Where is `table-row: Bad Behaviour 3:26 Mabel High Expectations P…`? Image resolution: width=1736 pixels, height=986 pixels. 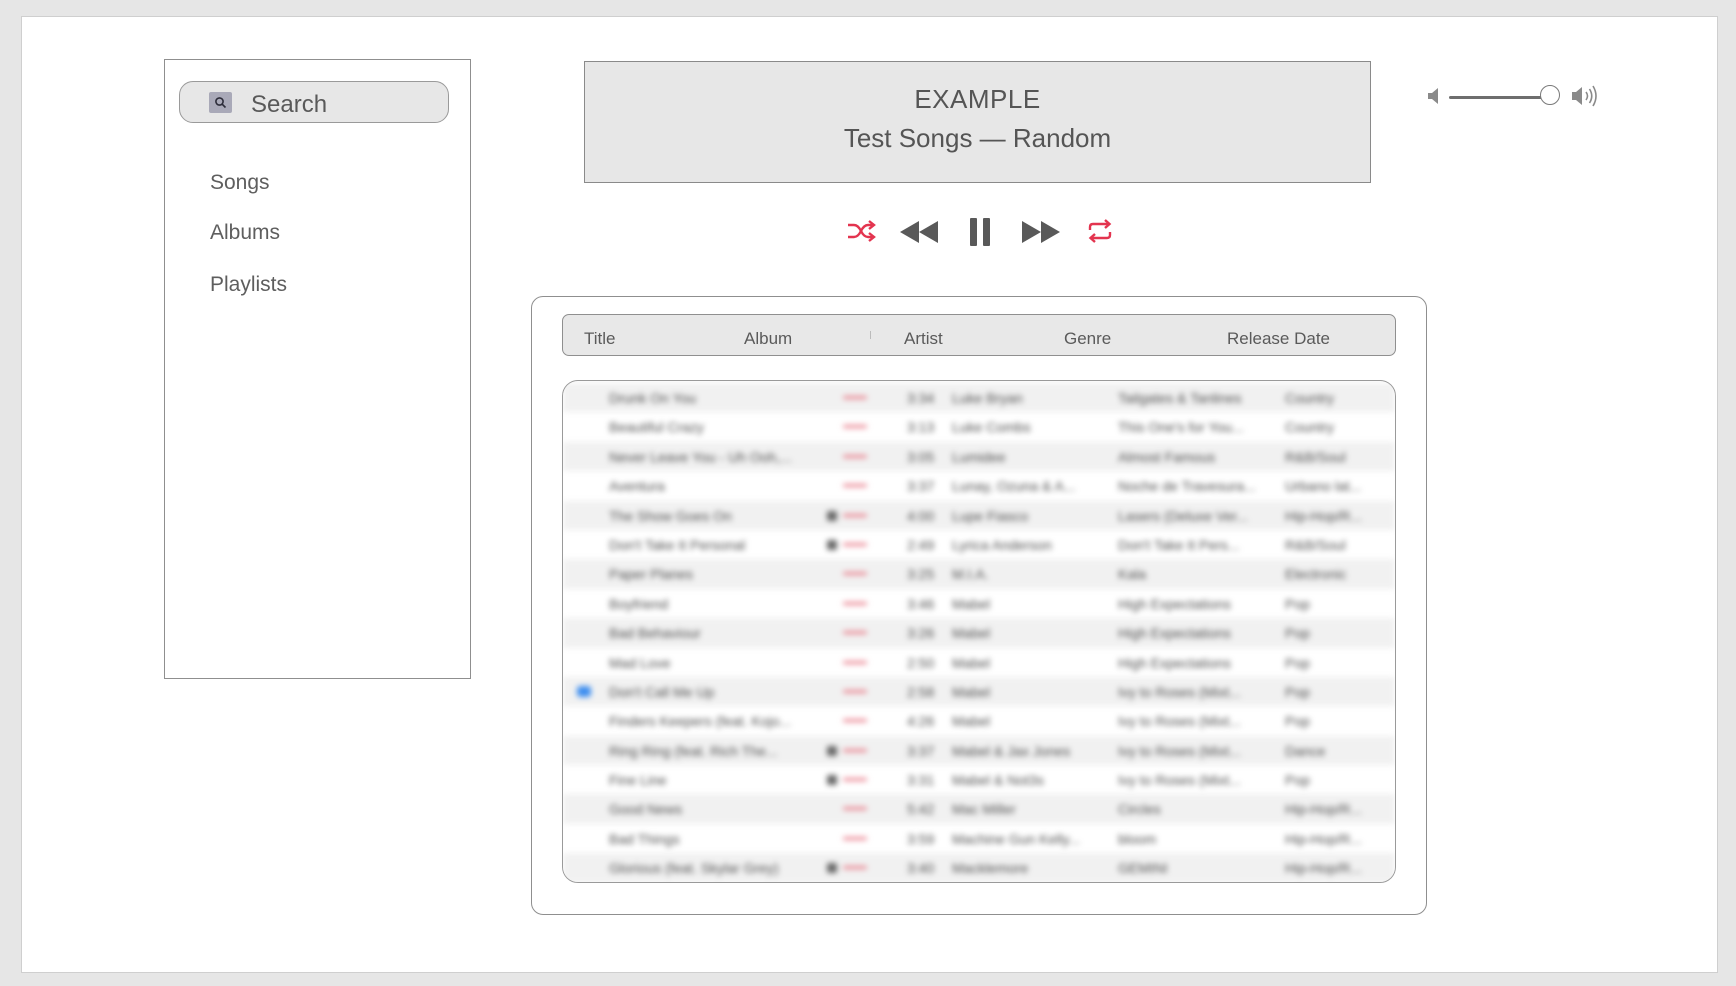 table-row: Bad Behaviour 3:26 Mabel High Expectations P… is located at coordinates (979, 633).